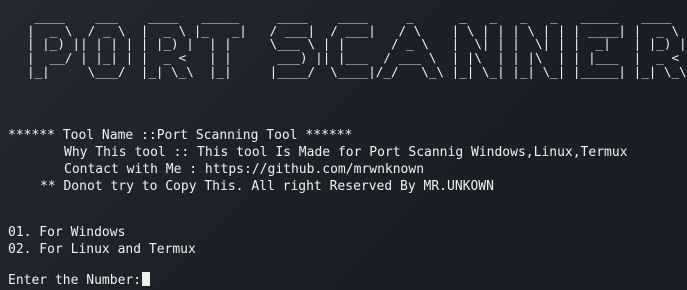  Describe the element at coordinates (102, 249) in the screenshot. I see `menu-option-linux-termux: 02. For Linux and Termux` at that location.